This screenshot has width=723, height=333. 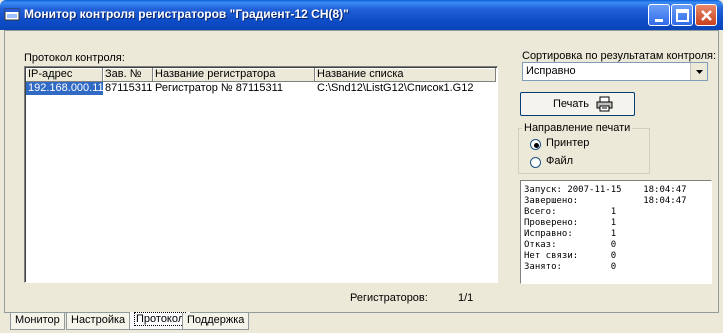 I want to click on radio-file-label: Файл, so click(x=559, y=161).